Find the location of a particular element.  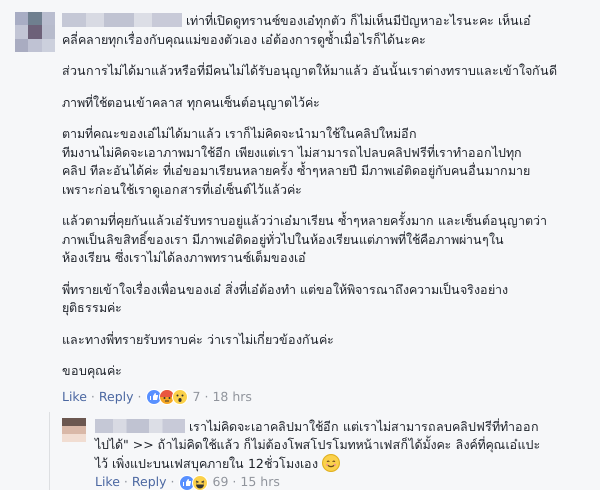

comment-text: พี่ทรายเข้าใจเรื่องเพื่อนของเอ๋ สิ่งที่เอ๋ต้องทำ แต่ขอให้พิจารณาถึงความเป็นจริงอย่าง ยุติธรรมค่ะ is located at coordinates (285, 298).